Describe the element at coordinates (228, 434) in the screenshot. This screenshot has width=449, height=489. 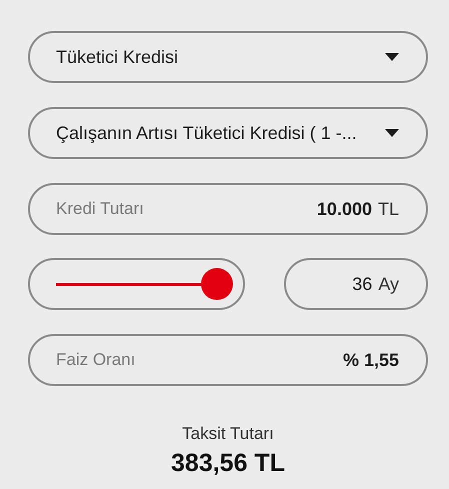
I see `installment-label: Taksit Tutarı` at that location.